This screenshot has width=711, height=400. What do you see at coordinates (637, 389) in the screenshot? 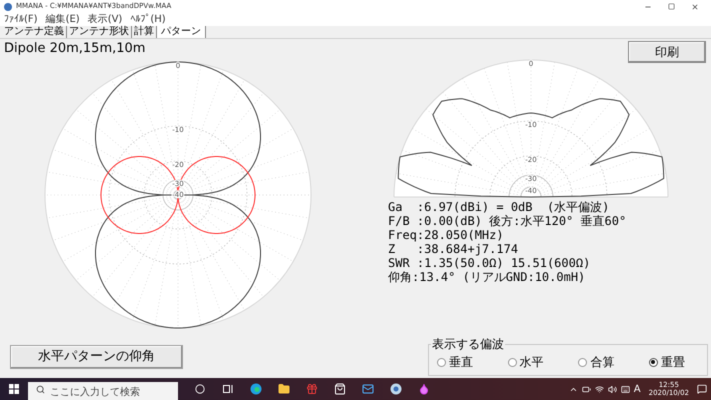
I see `input-mode-indicator: A` at bounding box center [637, 389].